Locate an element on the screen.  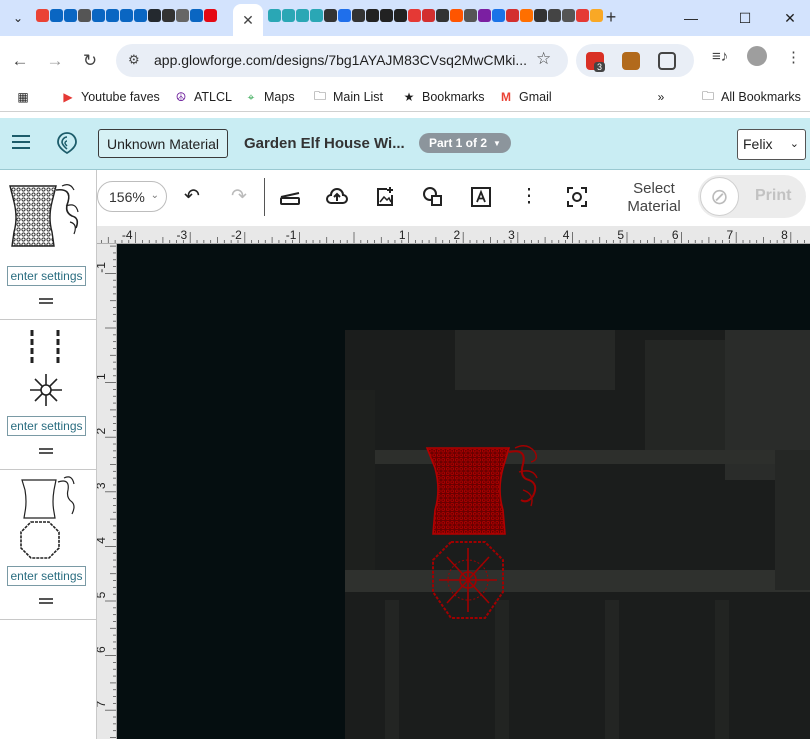
bookmark-maps: ⌖ Maps is located at coordinates (269, 97).